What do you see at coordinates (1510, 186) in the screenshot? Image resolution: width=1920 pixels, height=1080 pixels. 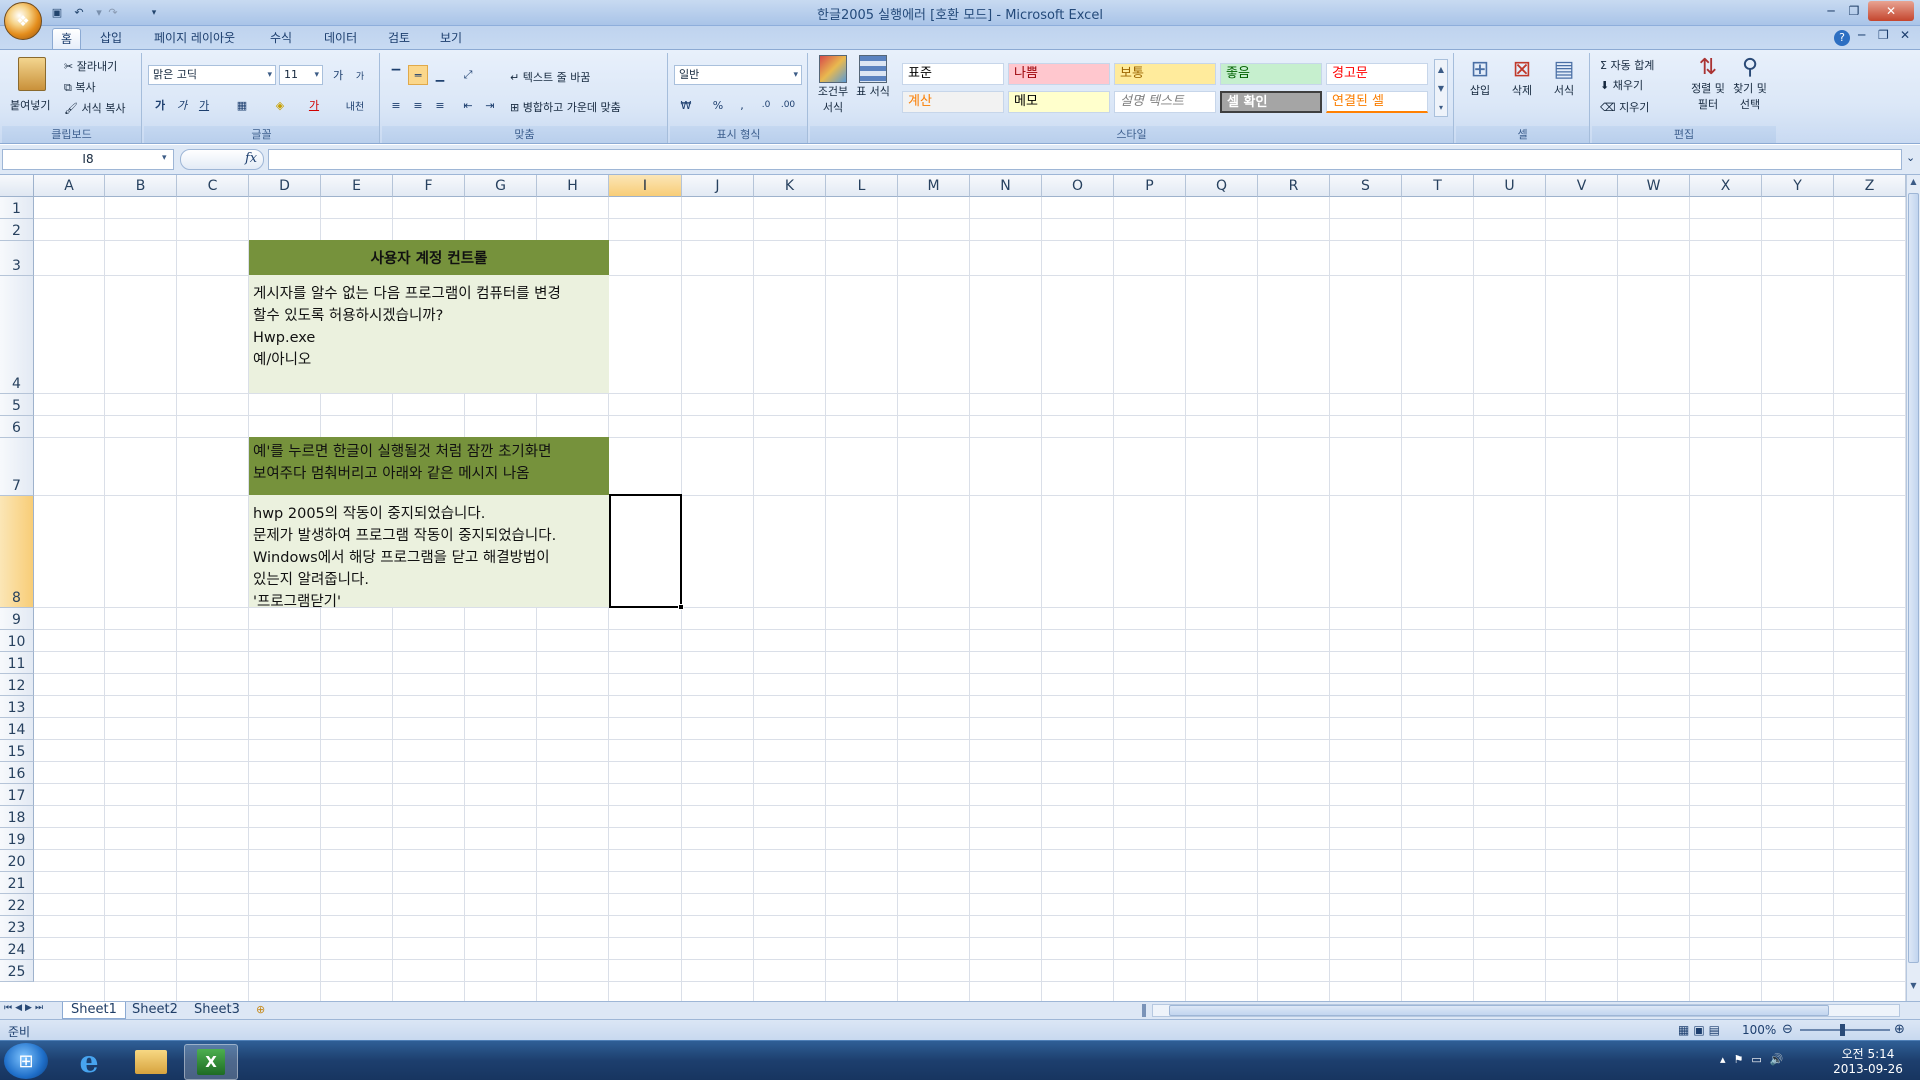 I see `column-header-u: U` at bounding box center [1510, 186].